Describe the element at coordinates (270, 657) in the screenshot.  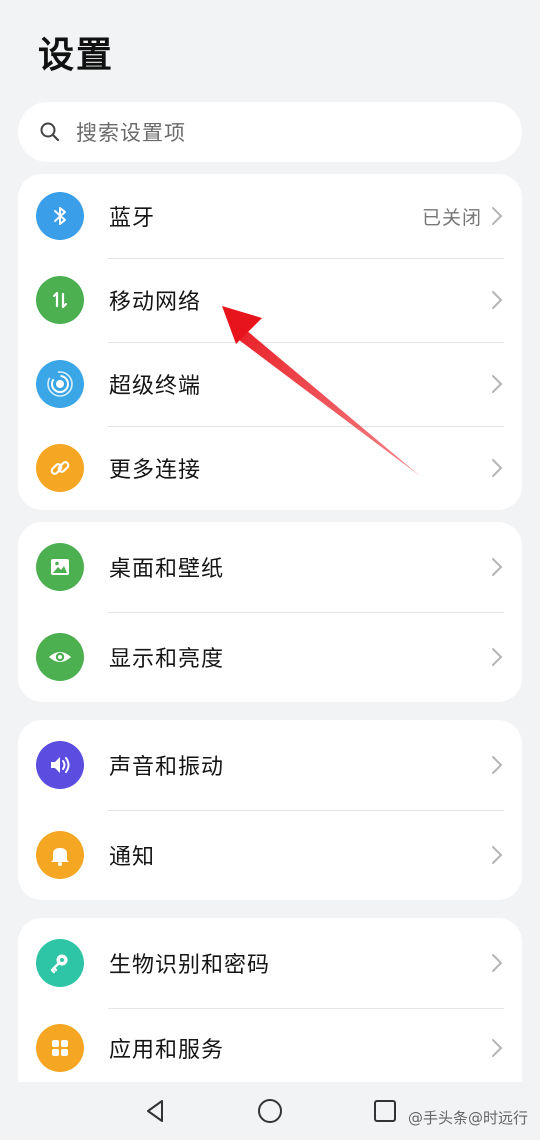
I see `settings-item-display: 显示和亮度` at that location.